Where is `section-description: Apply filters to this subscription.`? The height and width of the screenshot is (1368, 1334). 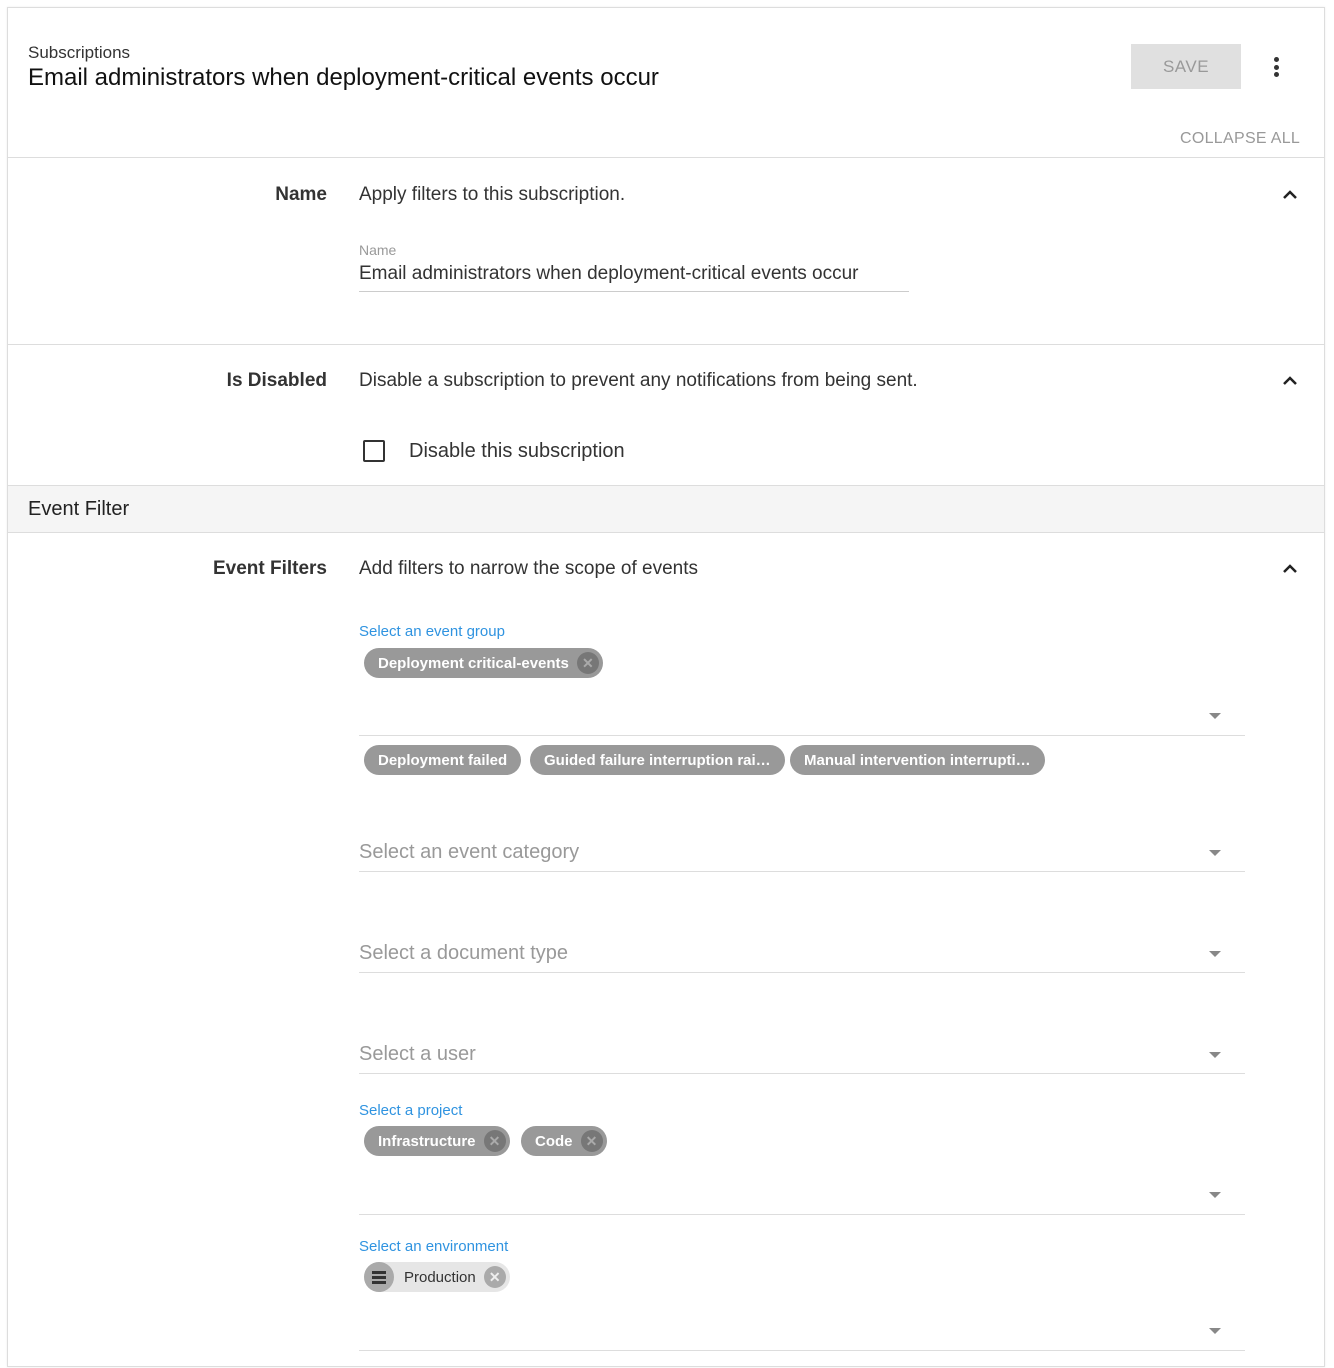 section-description: Apply filters to this subscription. is located at coordinates (492, 194).